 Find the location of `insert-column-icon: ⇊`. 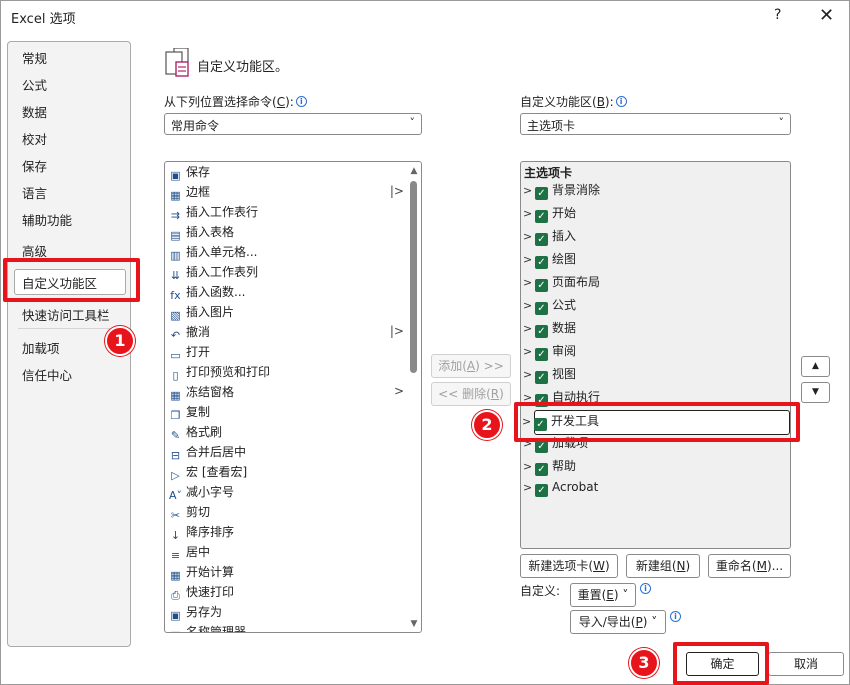

insert-column-icon: ⇊ is located at coordinates (175, 275).